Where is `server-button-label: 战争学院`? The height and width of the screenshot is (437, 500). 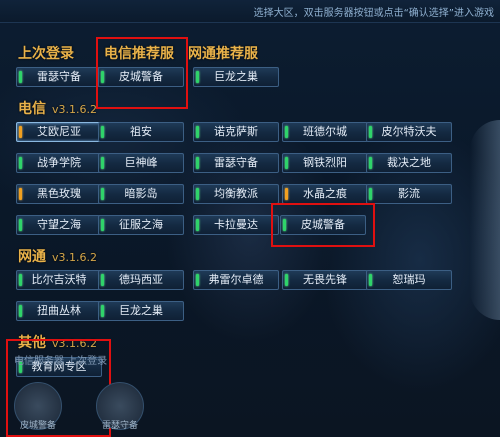 server-button-label: 战争学院 is located at coordinates (59, 162).